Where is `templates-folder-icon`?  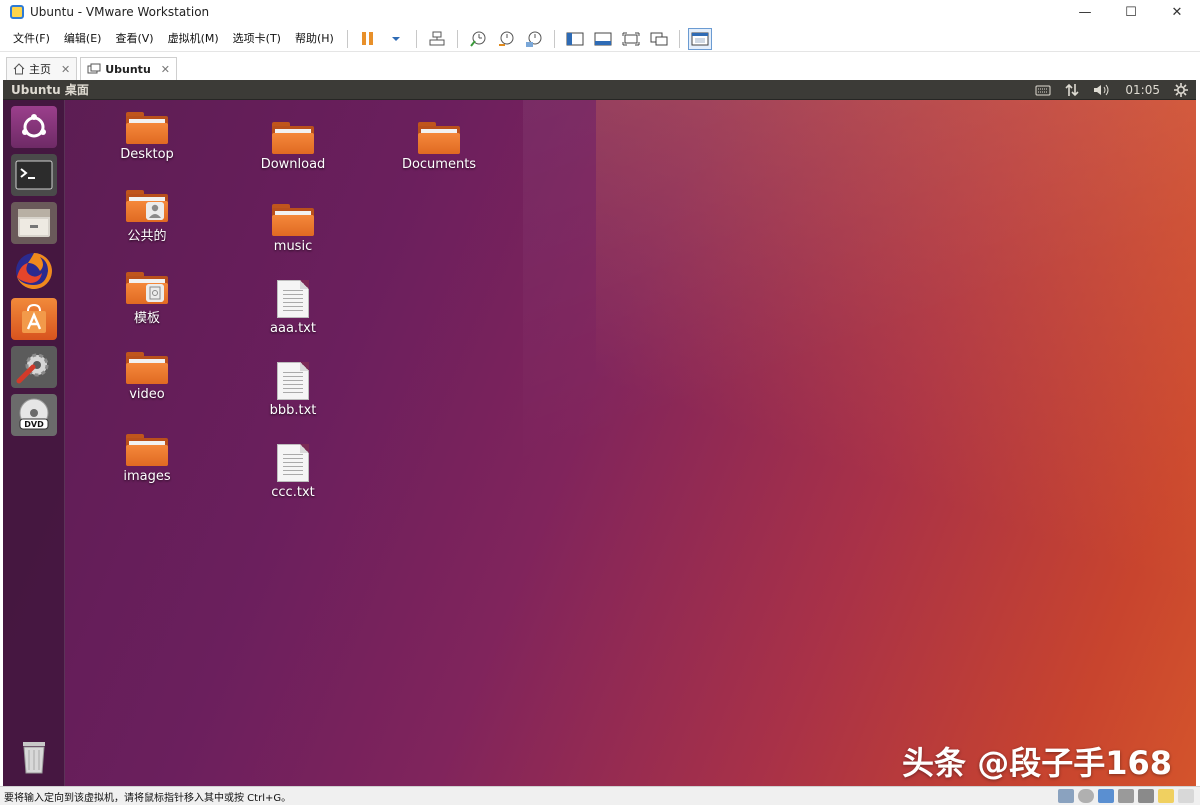
templates-folder-icon is located at coordinates (147, 288).